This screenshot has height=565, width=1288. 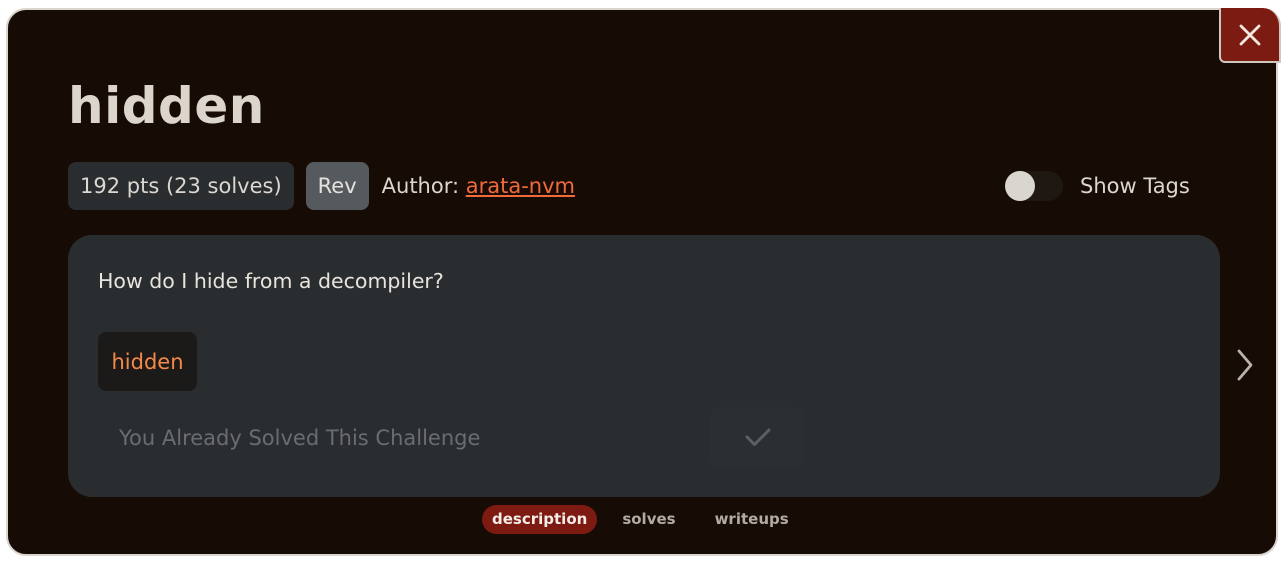 I want to click on show-tags-label: Show Tags, so click(x=1135, y=186).